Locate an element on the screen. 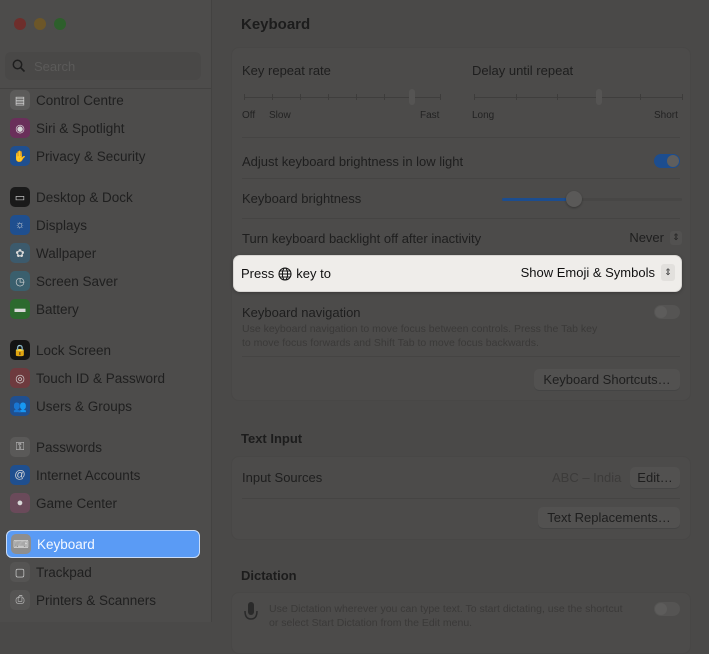 The width and height of the screenshot is (709, 654). key-repeat-slow-label: Slow is located at coordinates (280, 115).